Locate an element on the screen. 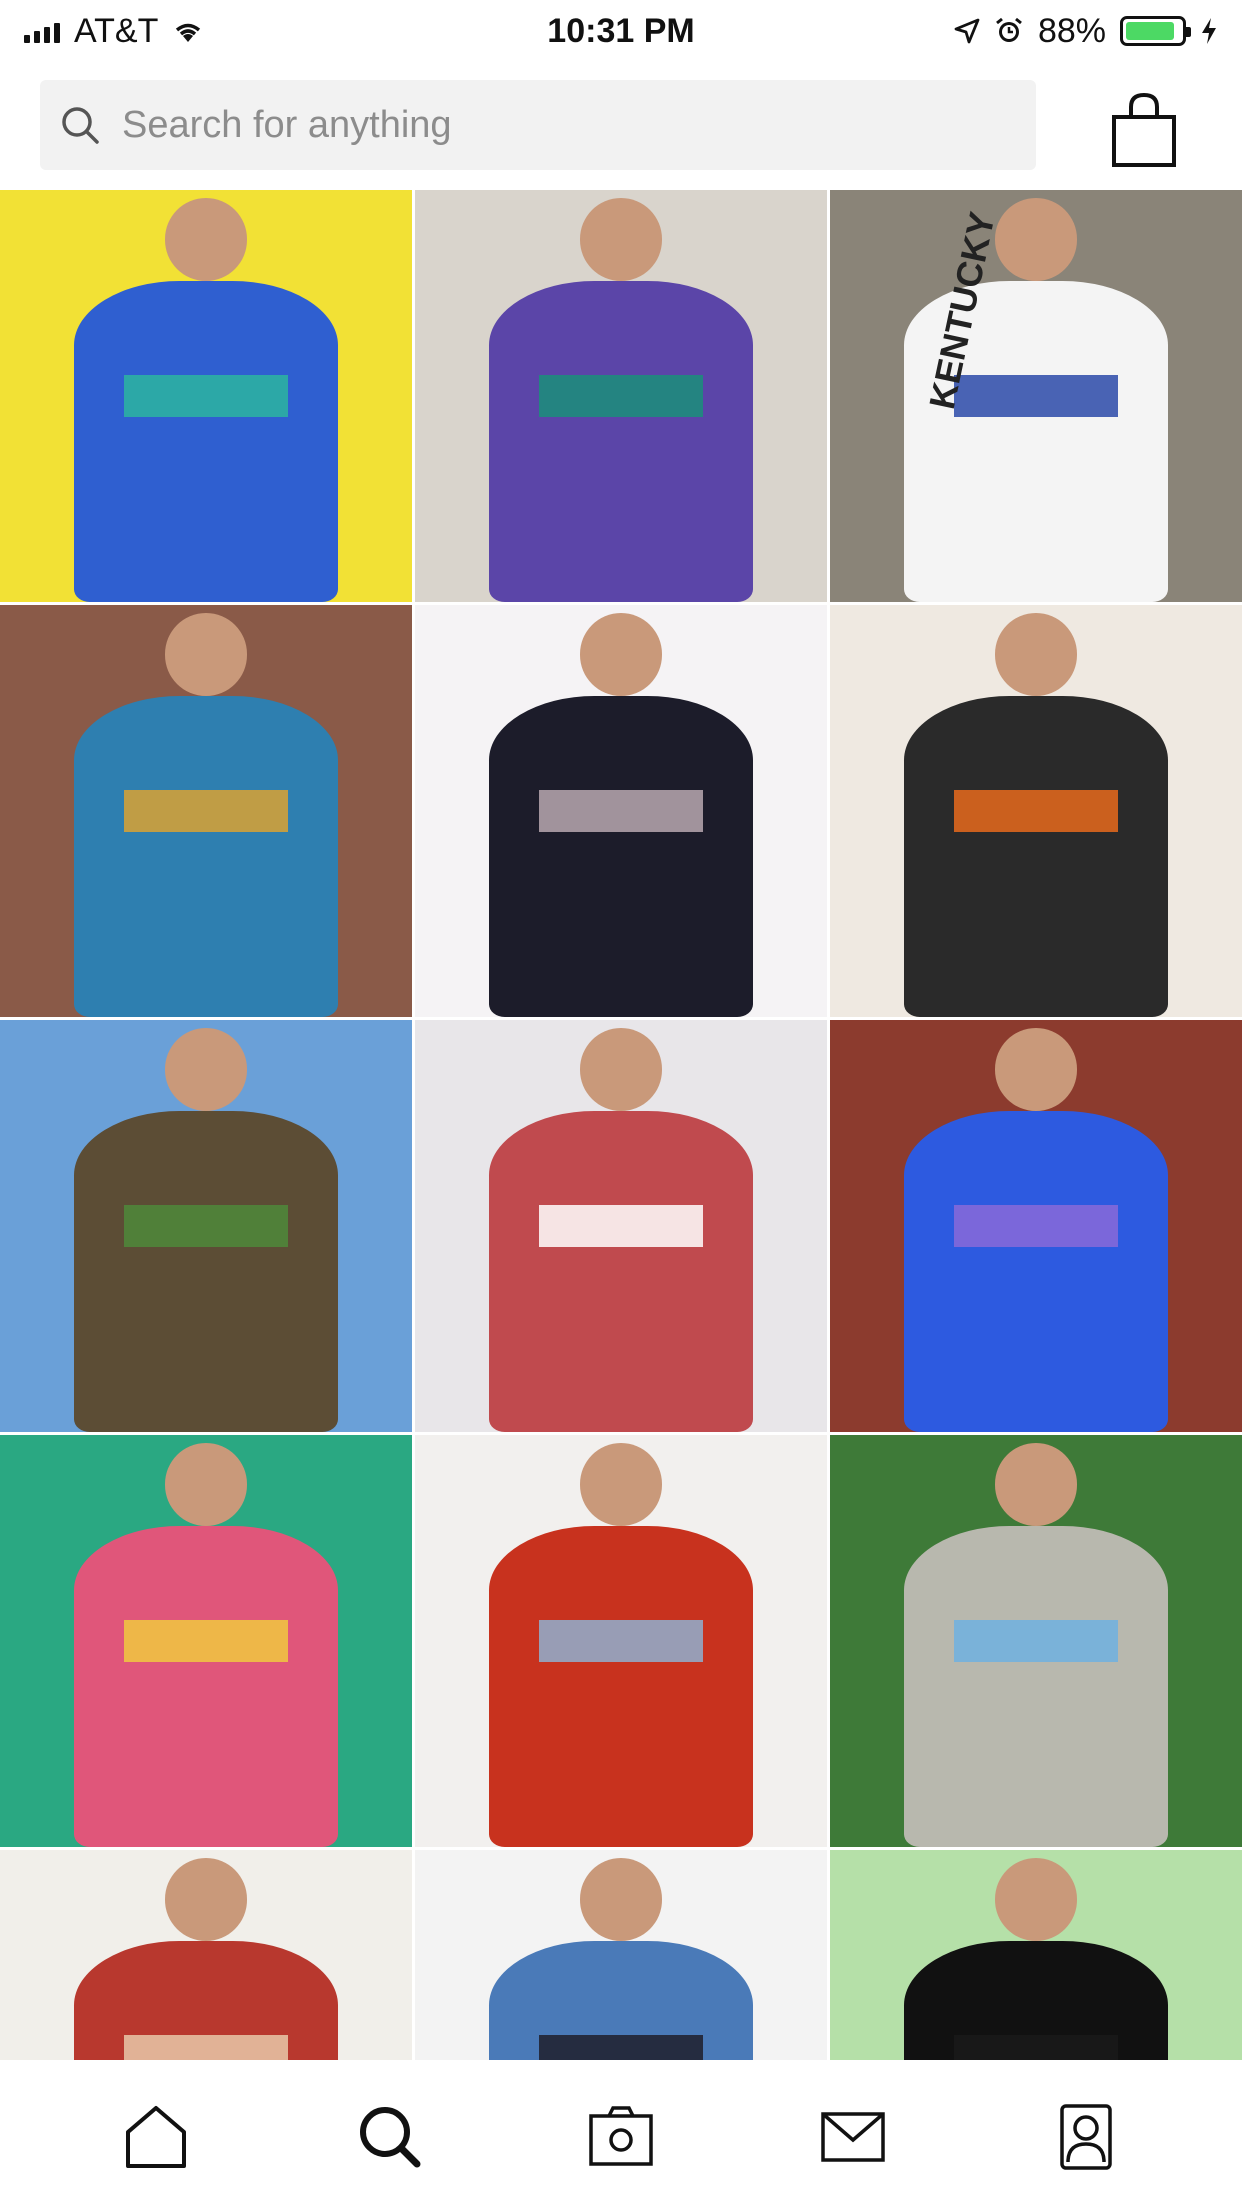 The width and height of the screenshot is (1242, 2208). product-rainbow-organza-shawl is located at coordinates (206, 1641).